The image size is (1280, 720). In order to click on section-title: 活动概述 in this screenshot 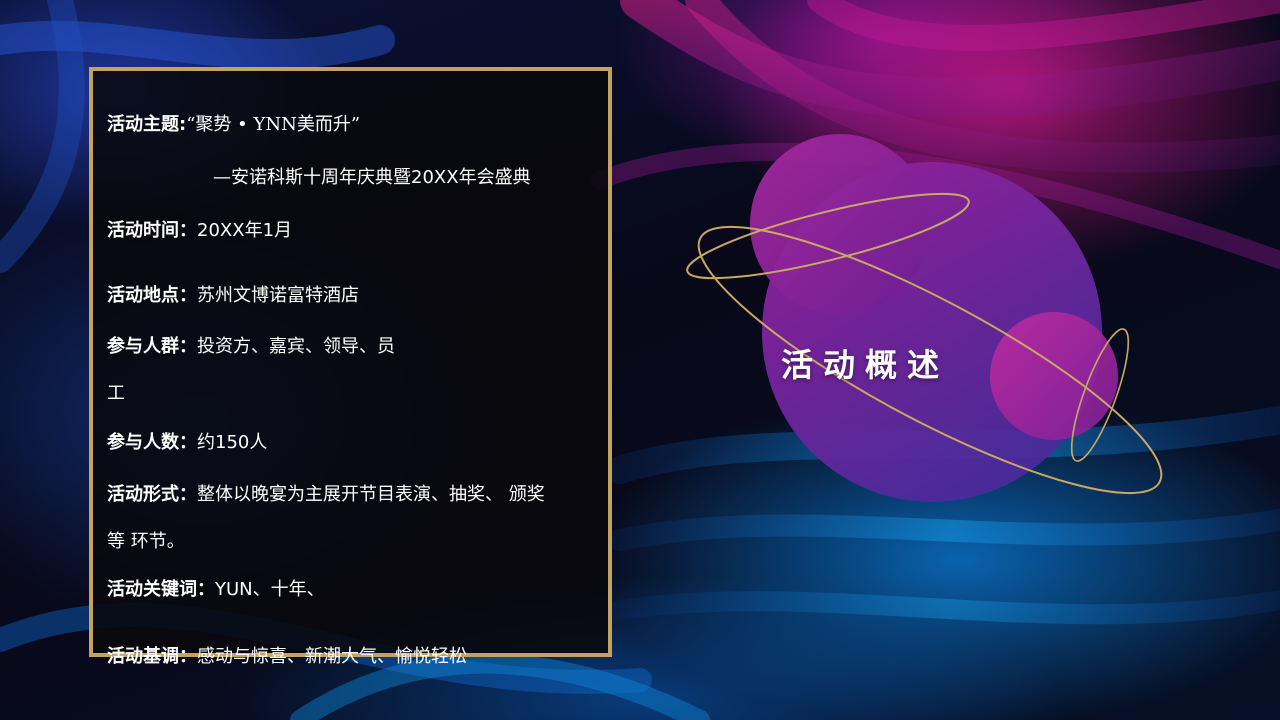, I will do `click(865, 365)`.